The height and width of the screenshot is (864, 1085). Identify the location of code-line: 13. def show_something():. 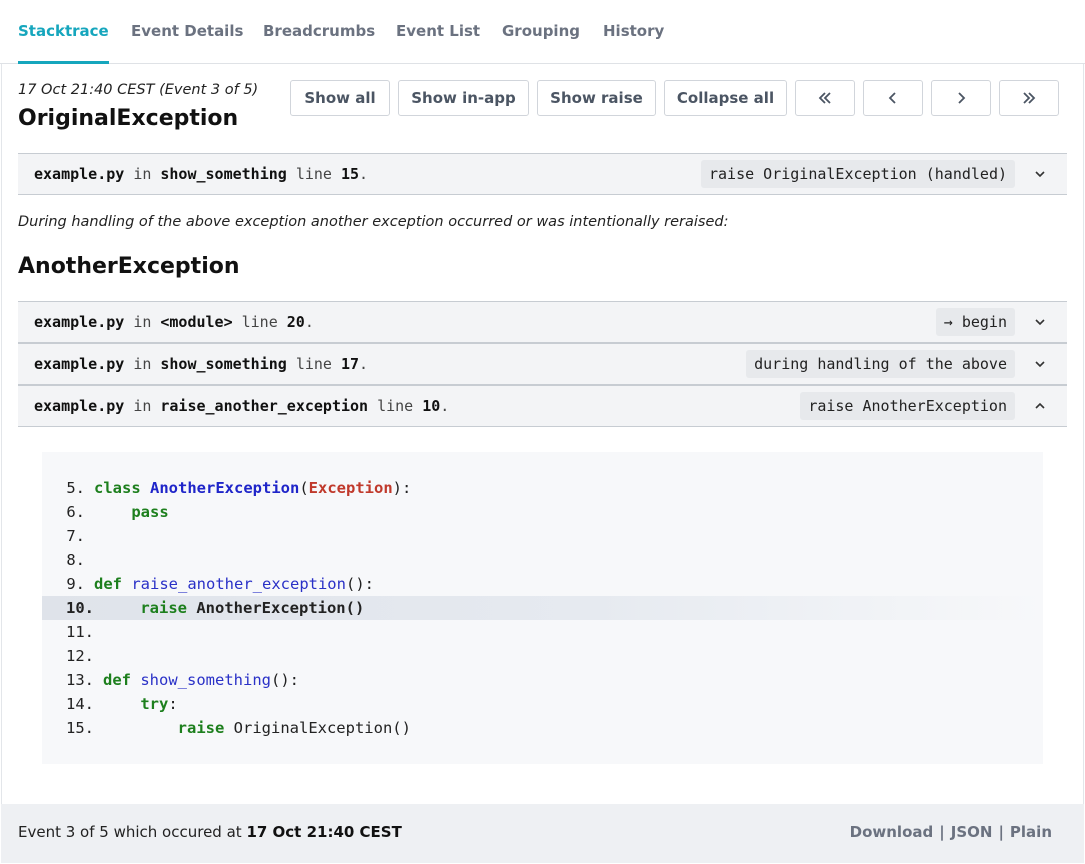
(542, 680).